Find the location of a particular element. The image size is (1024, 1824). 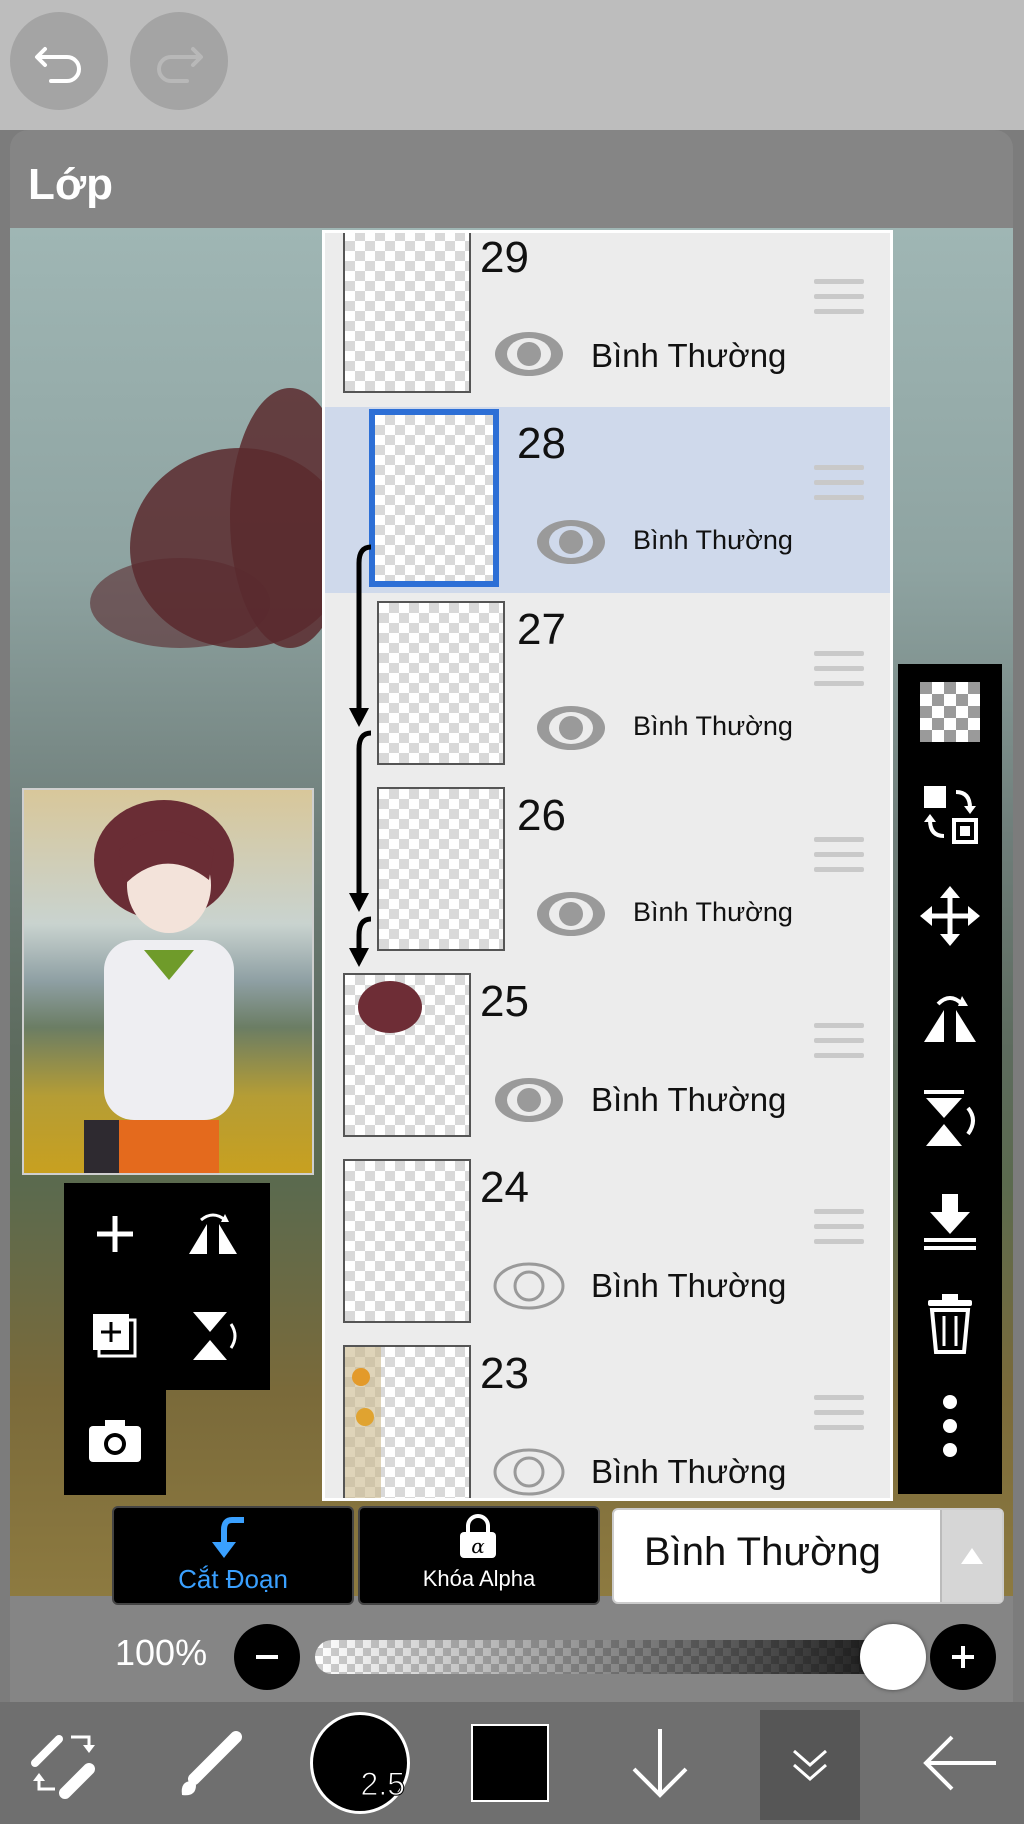

minus-icon is located at coordinates (267, 1657).